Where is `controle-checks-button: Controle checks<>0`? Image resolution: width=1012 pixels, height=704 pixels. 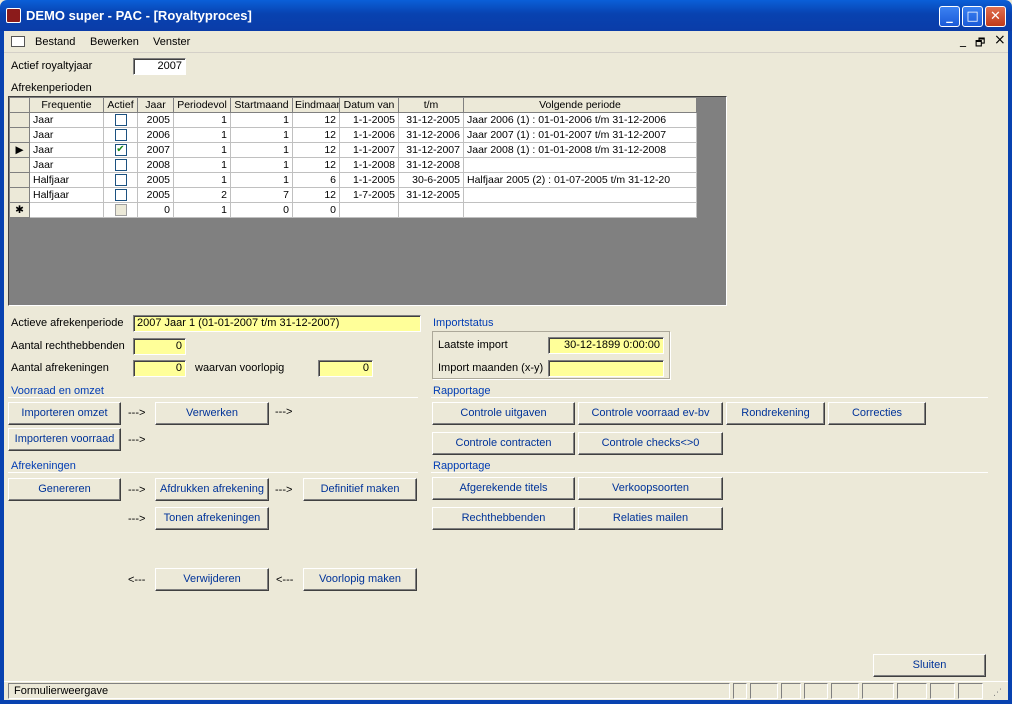
controle-checks-button: Controle checks<>0 is located at coordinates (650, 443).